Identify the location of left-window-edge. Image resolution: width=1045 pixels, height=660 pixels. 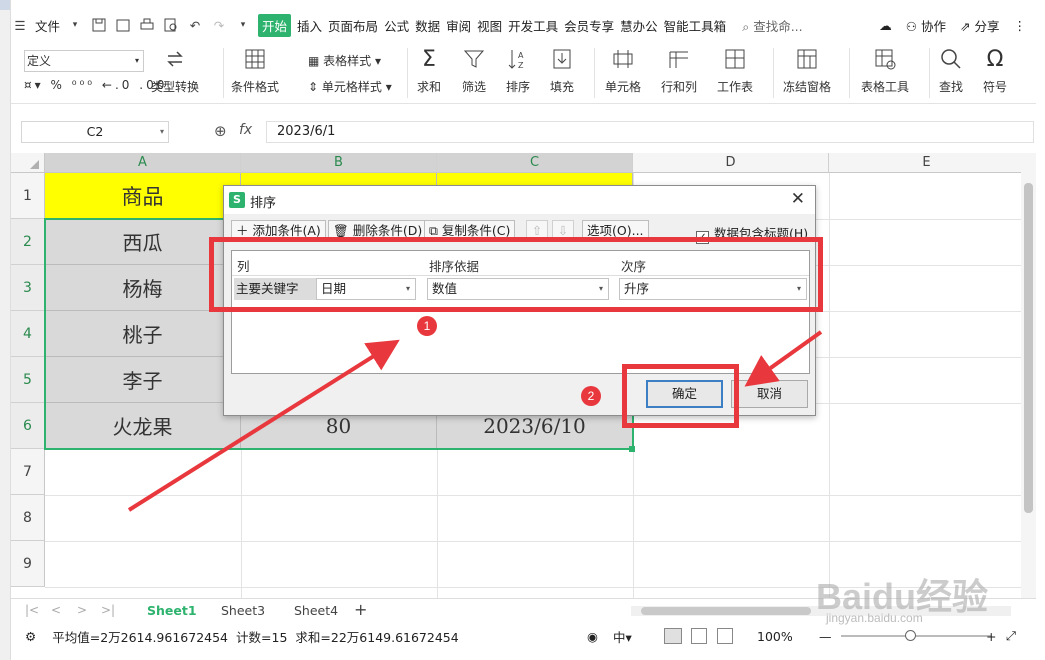
(5, 330).